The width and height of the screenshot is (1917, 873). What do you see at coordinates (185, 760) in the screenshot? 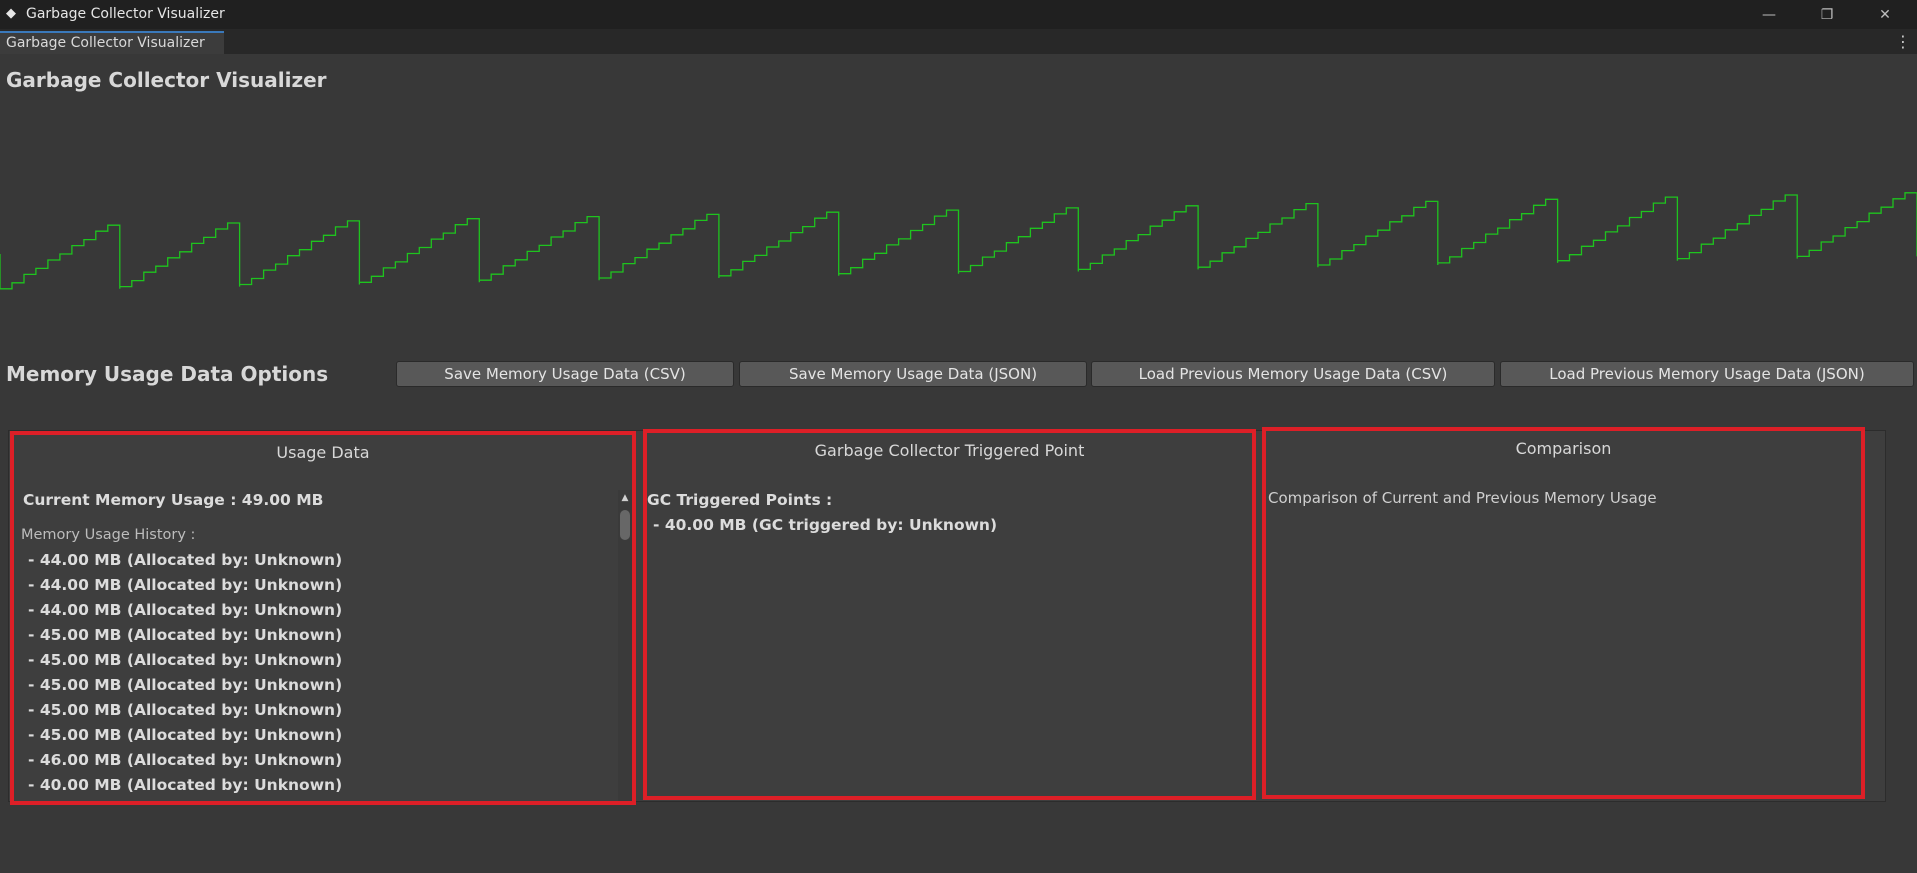
I see `history-item: - 46.00 MB (Allocated by: Unknown)` at bounding box center [185, 760].